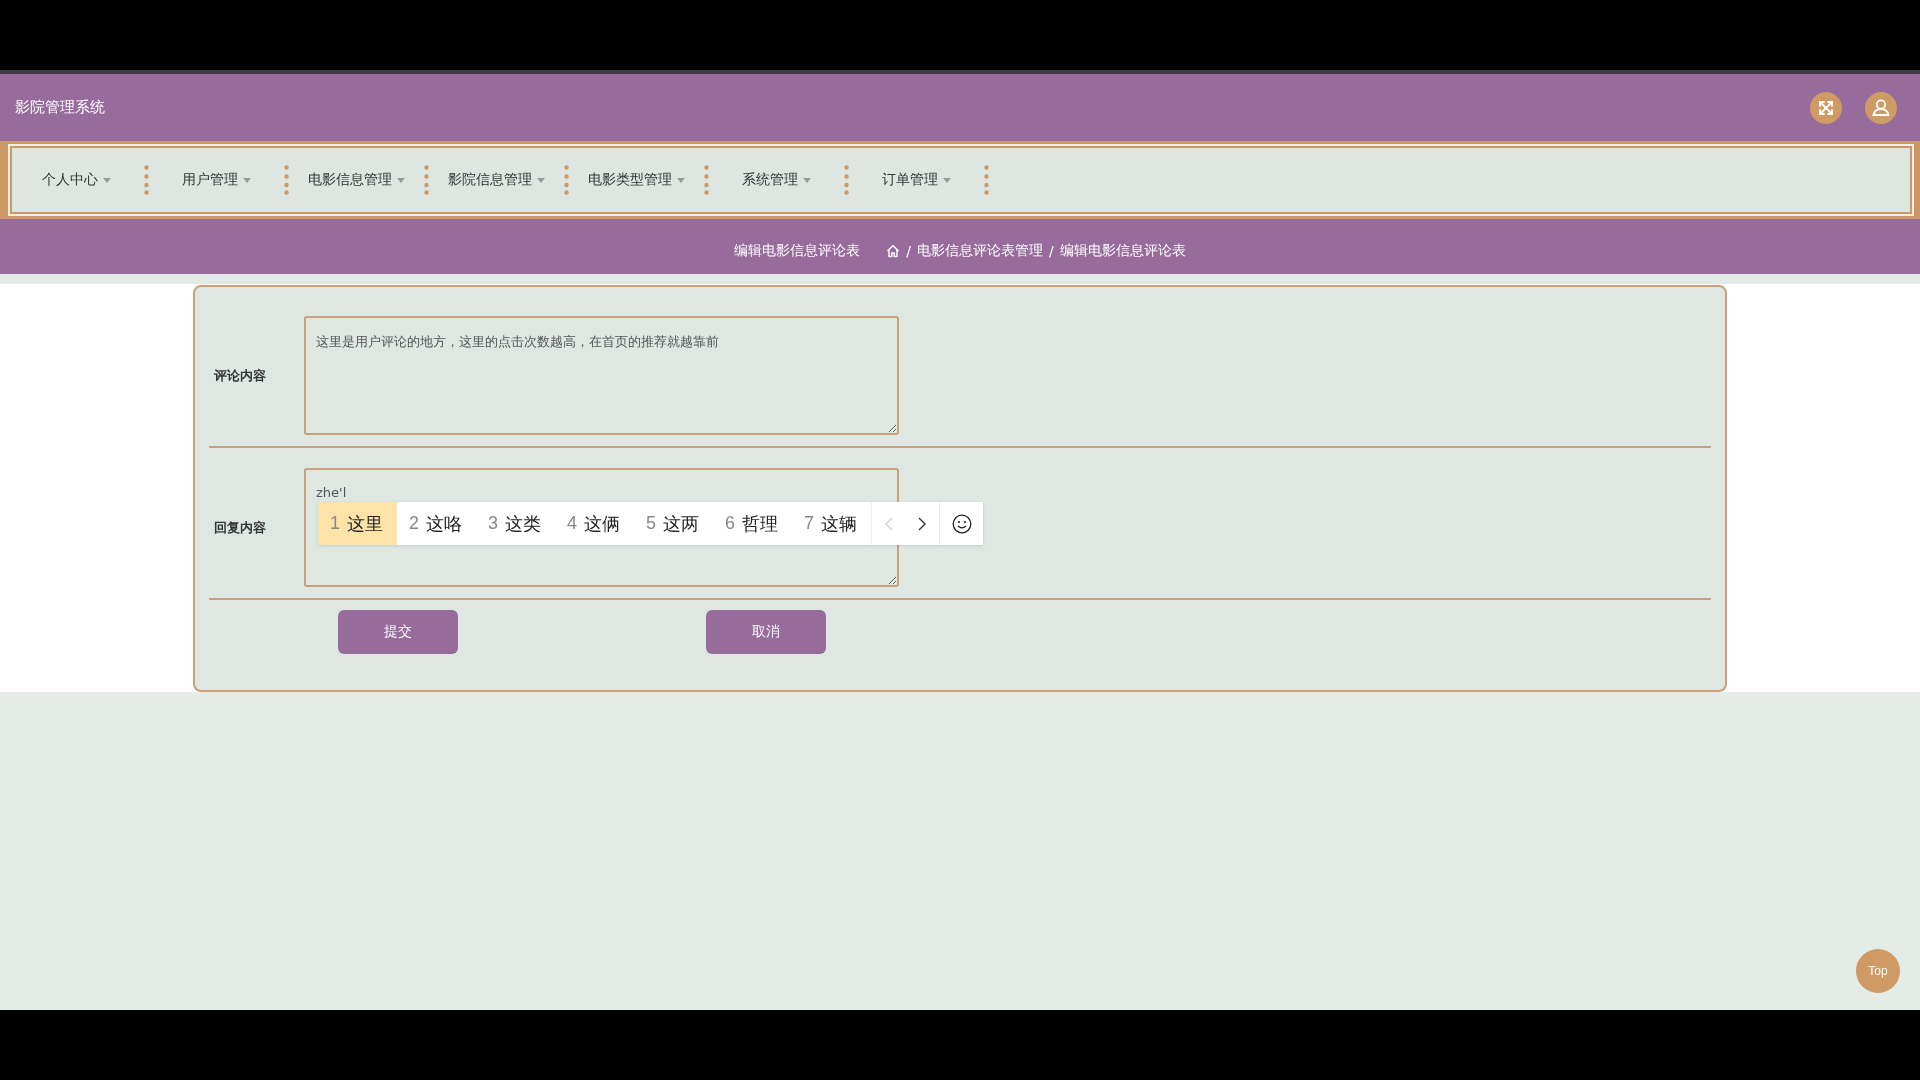 This screenshot has height=1080, width=1920. I want to click on page-title: 编辑电影信息评论表, so click(797, 250).